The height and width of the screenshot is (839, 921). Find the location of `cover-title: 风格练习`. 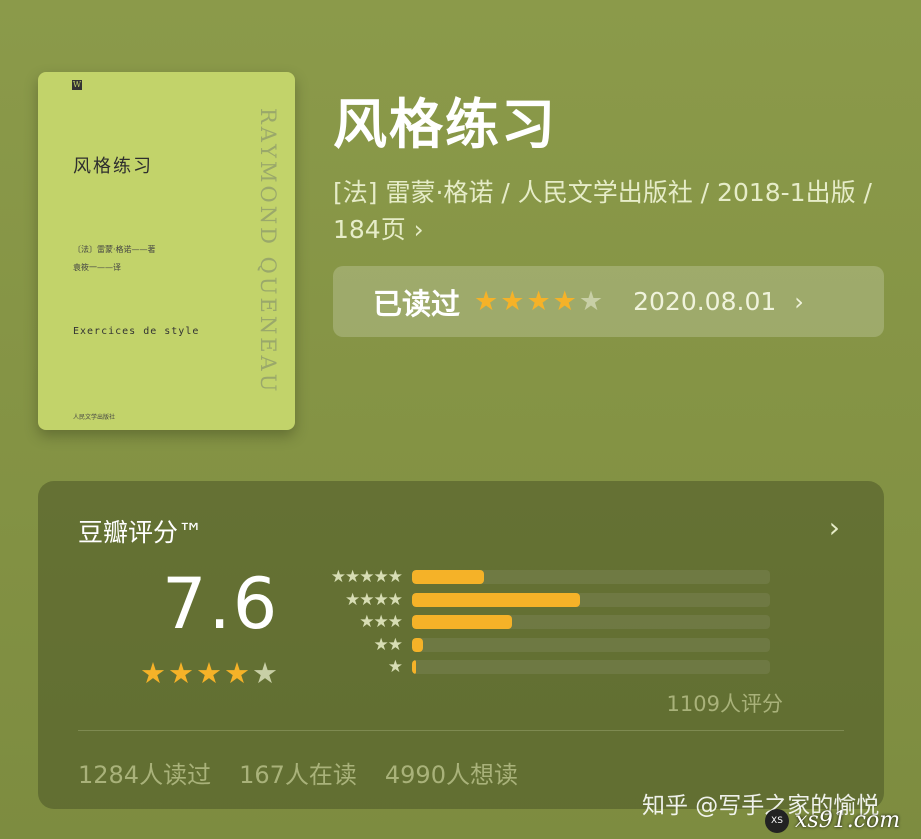

cover-title: 风格练习 is located at coordinates (113, 166).